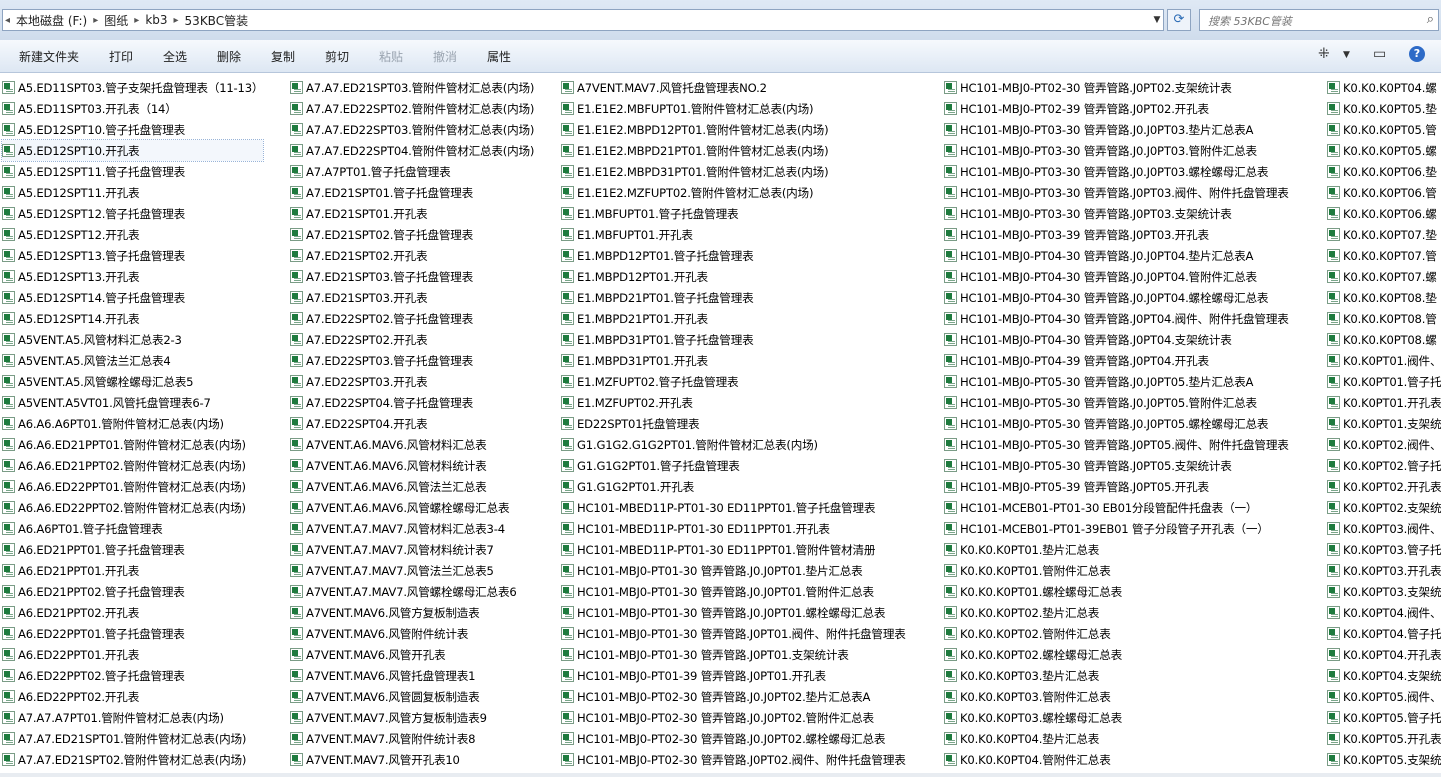 This screenshot has width=1441, height=777. I want to click on file-item: A7.ED22SPT04.管子托盘管理表, so click(412, 402).